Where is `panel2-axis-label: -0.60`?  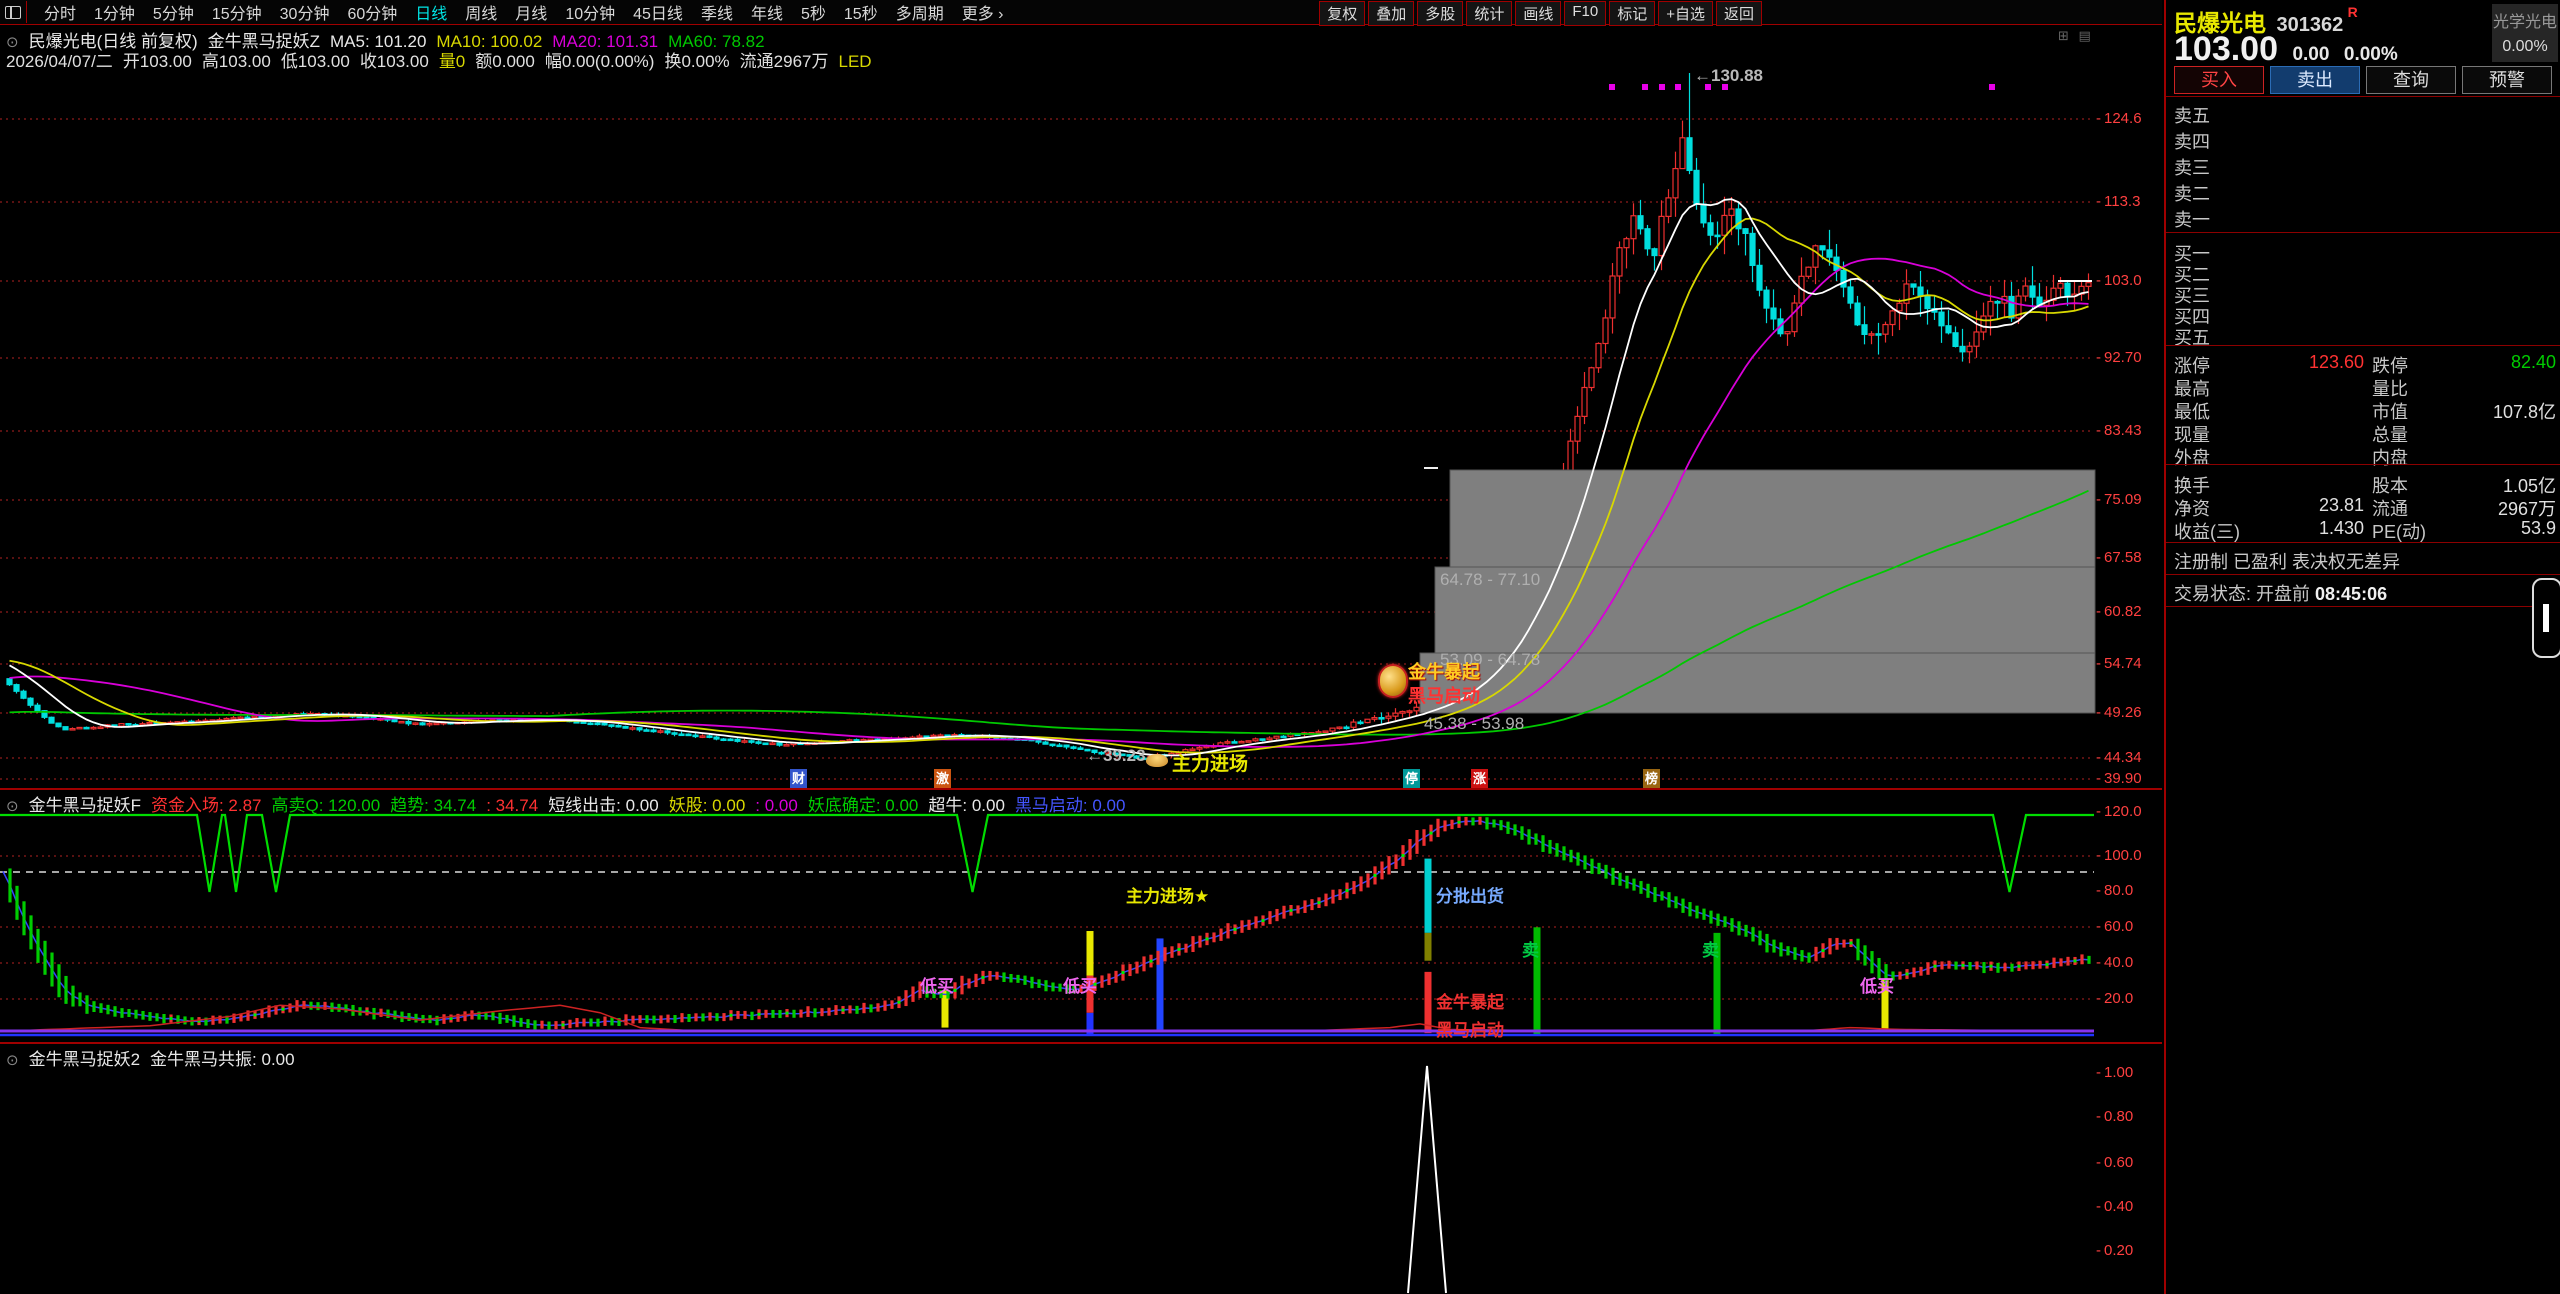
panel2-axis-label: -0.60 is located at coordinates (2115, 1162).